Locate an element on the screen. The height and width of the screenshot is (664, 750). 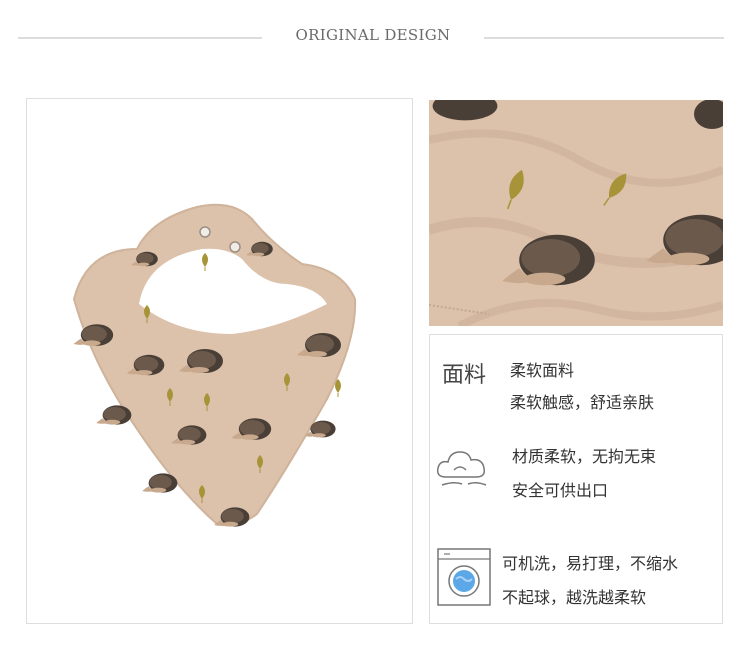
cloud-icon is located at coordinates (463, 469).